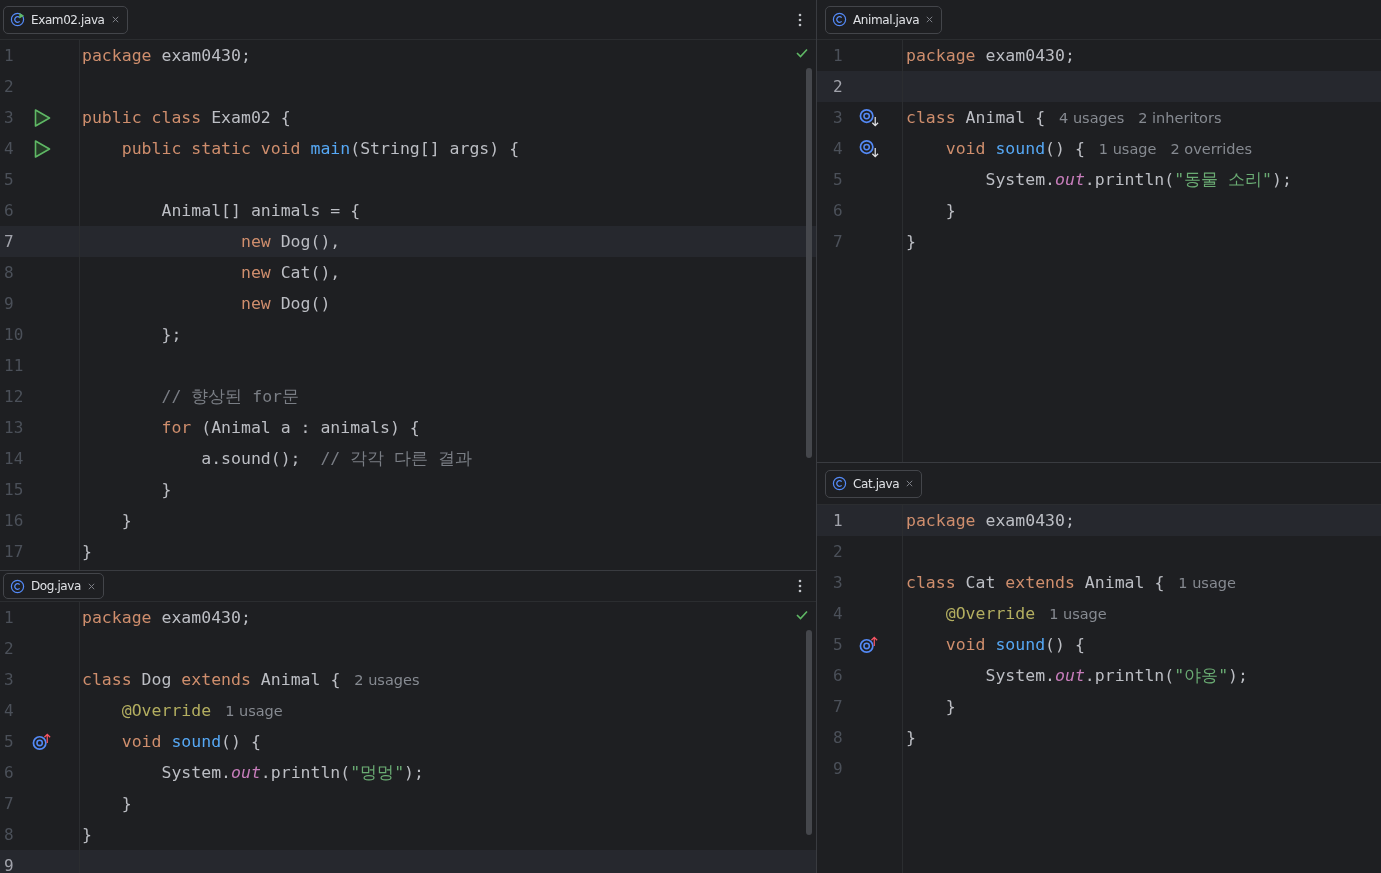 Image resolution: width=1381 pixels, height=873 pixels. I want to click on inlay-hint: 2 overrides, so click(1211, 148).